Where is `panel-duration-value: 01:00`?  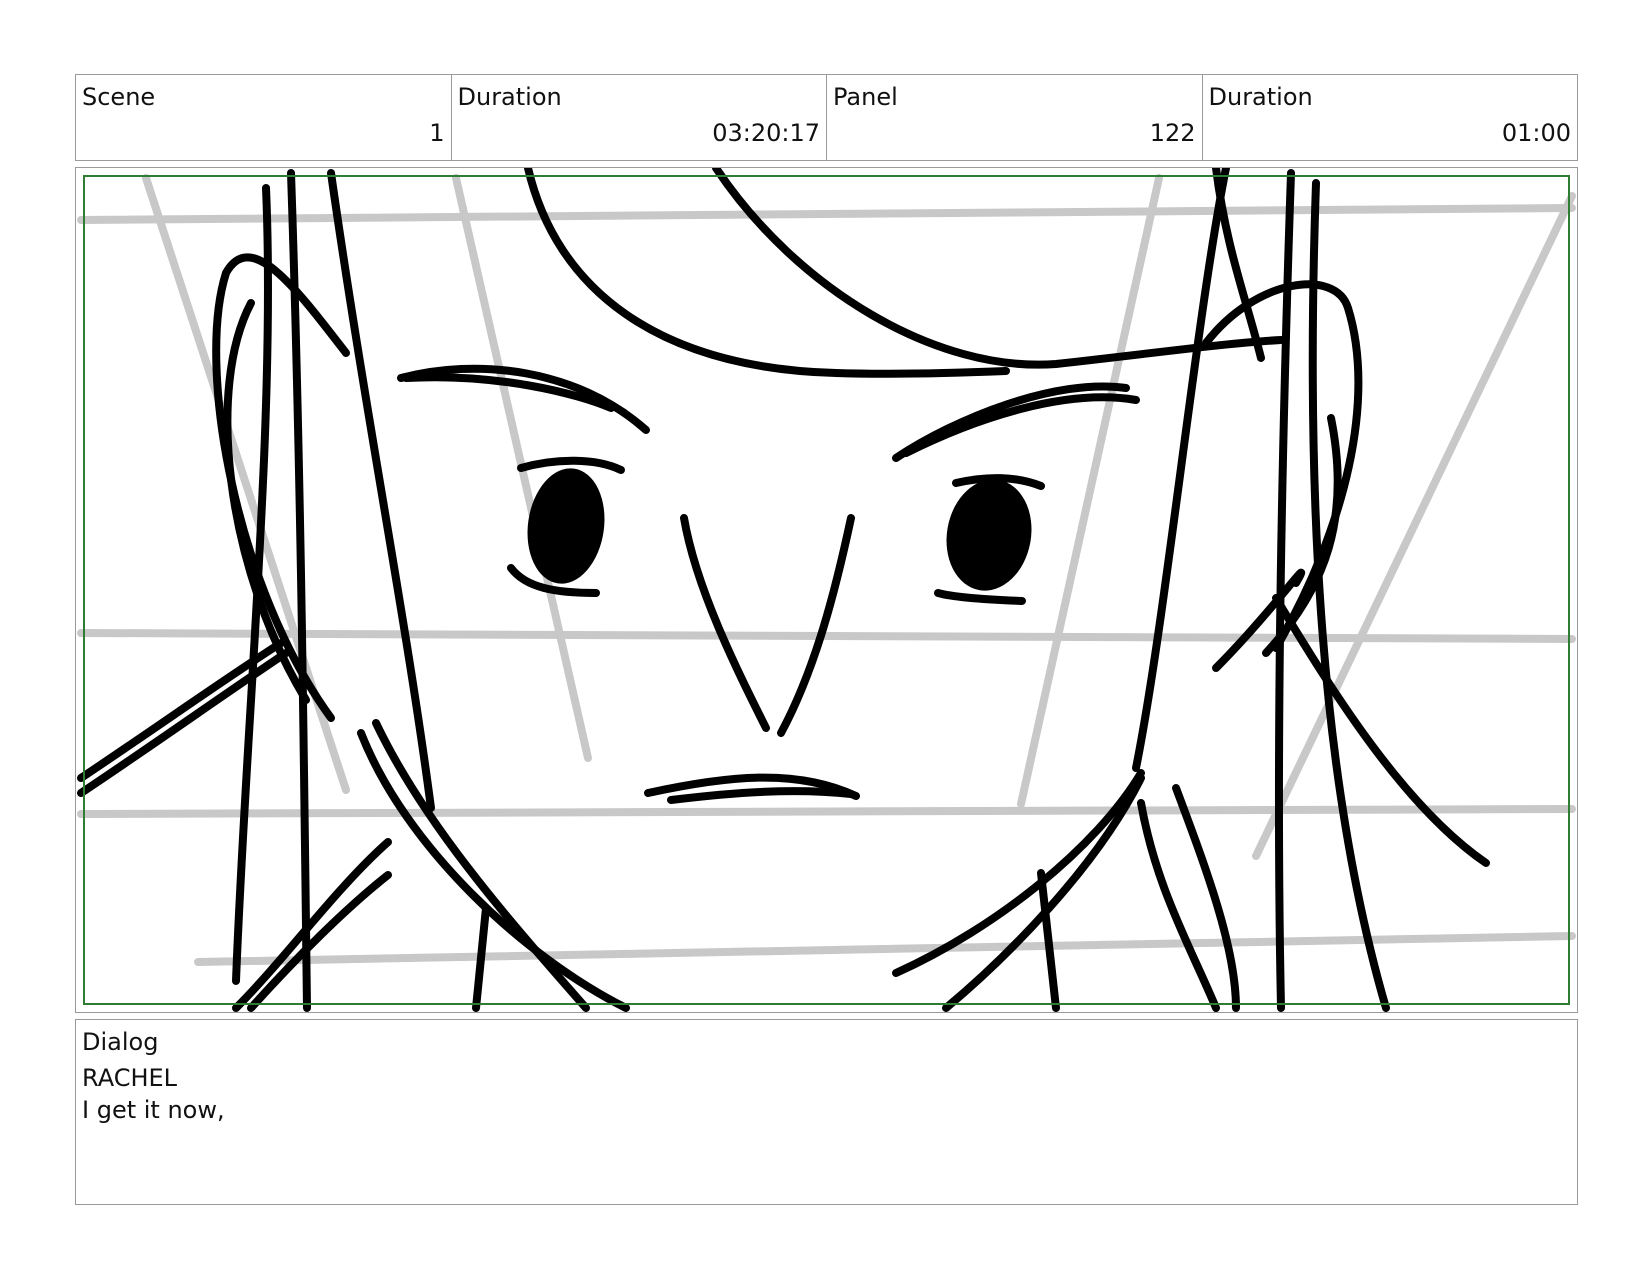
panel-duration-value: 01:00 is located at coordinates (1536, 133).